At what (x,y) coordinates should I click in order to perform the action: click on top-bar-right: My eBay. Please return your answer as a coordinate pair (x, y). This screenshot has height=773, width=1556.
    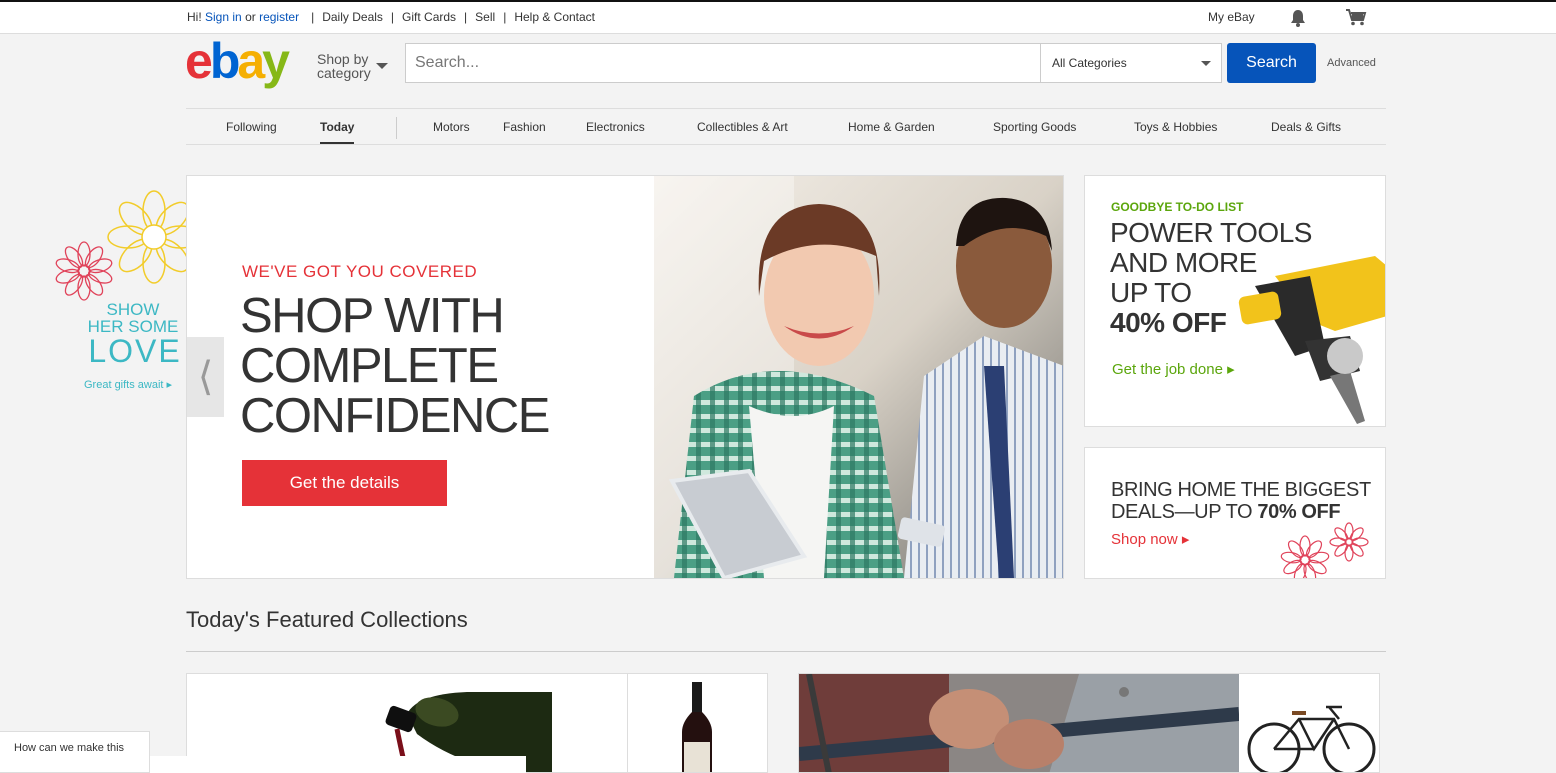
    Looking at the image, I should click on (1231, 17).